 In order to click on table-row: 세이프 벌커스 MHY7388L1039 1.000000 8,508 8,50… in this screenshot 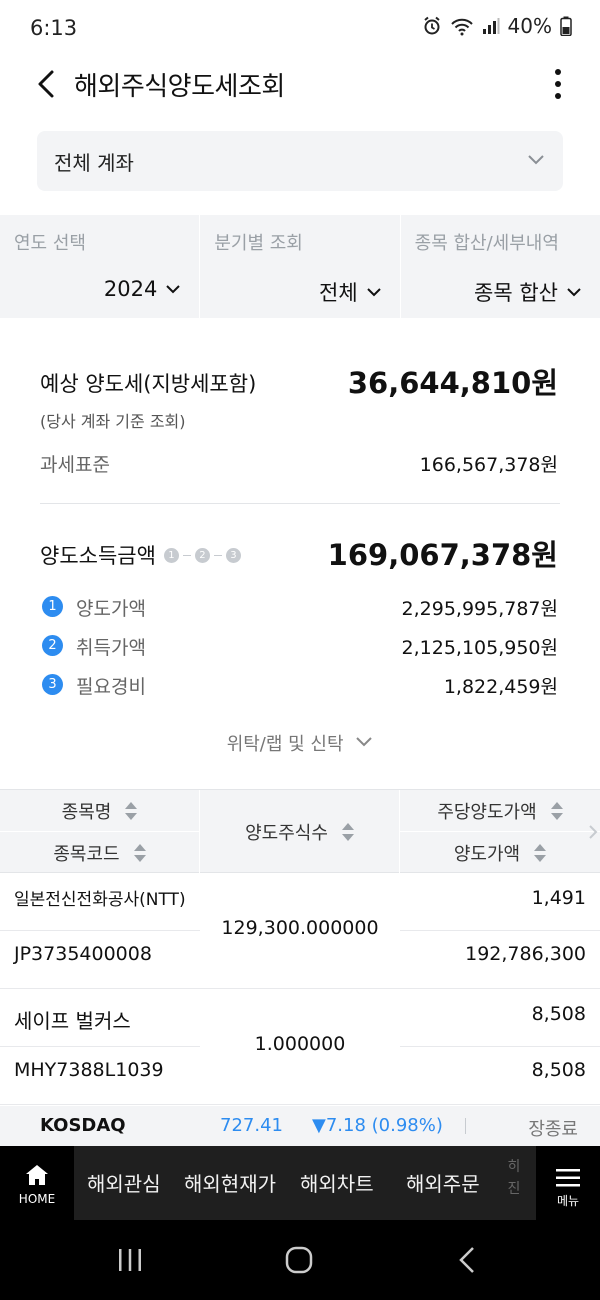, I will do `click(300, 1047)`.